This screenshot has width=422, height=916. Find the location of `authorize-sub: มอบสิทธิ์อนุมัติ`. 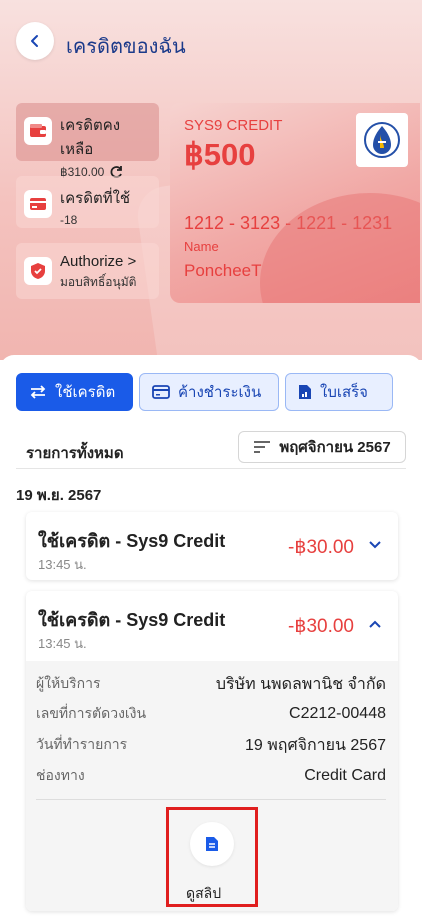

authorize-sub: มอบสิทธิ์อนุมัติ is located at coordinates (98, 282).